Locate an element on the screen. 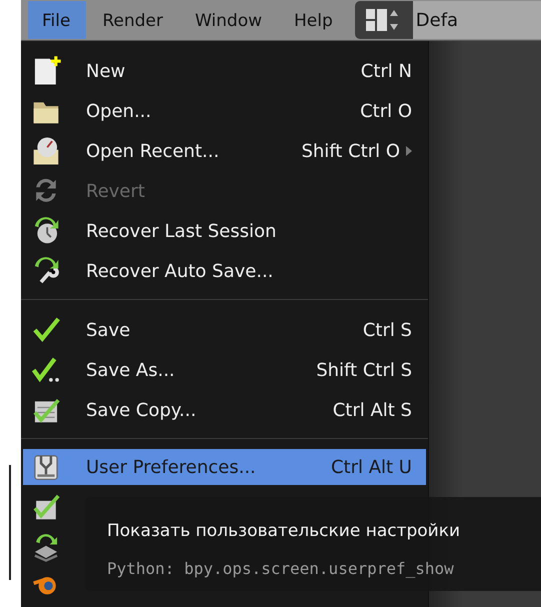  menu-item: Open Recent... Shift Ctrl O is located at coordinates (224, 151).